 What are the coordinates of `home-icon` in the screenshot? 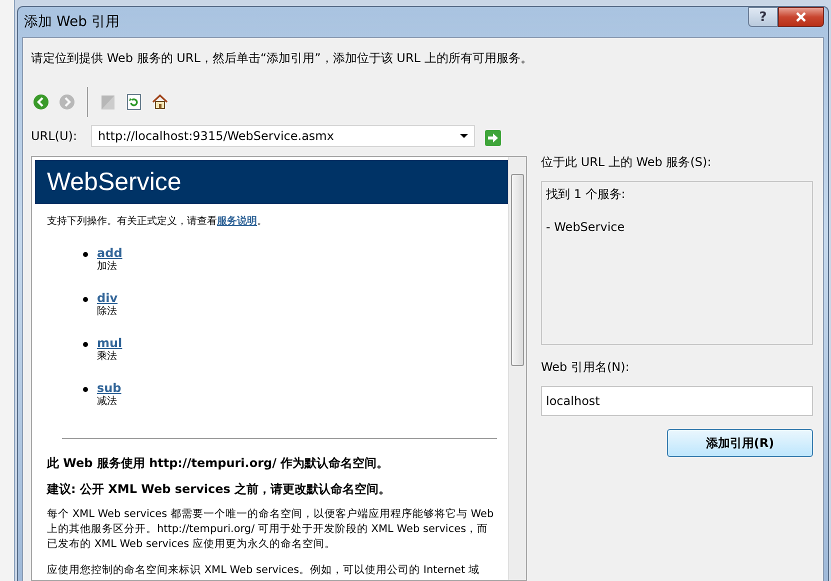 It's located at (160, 102).